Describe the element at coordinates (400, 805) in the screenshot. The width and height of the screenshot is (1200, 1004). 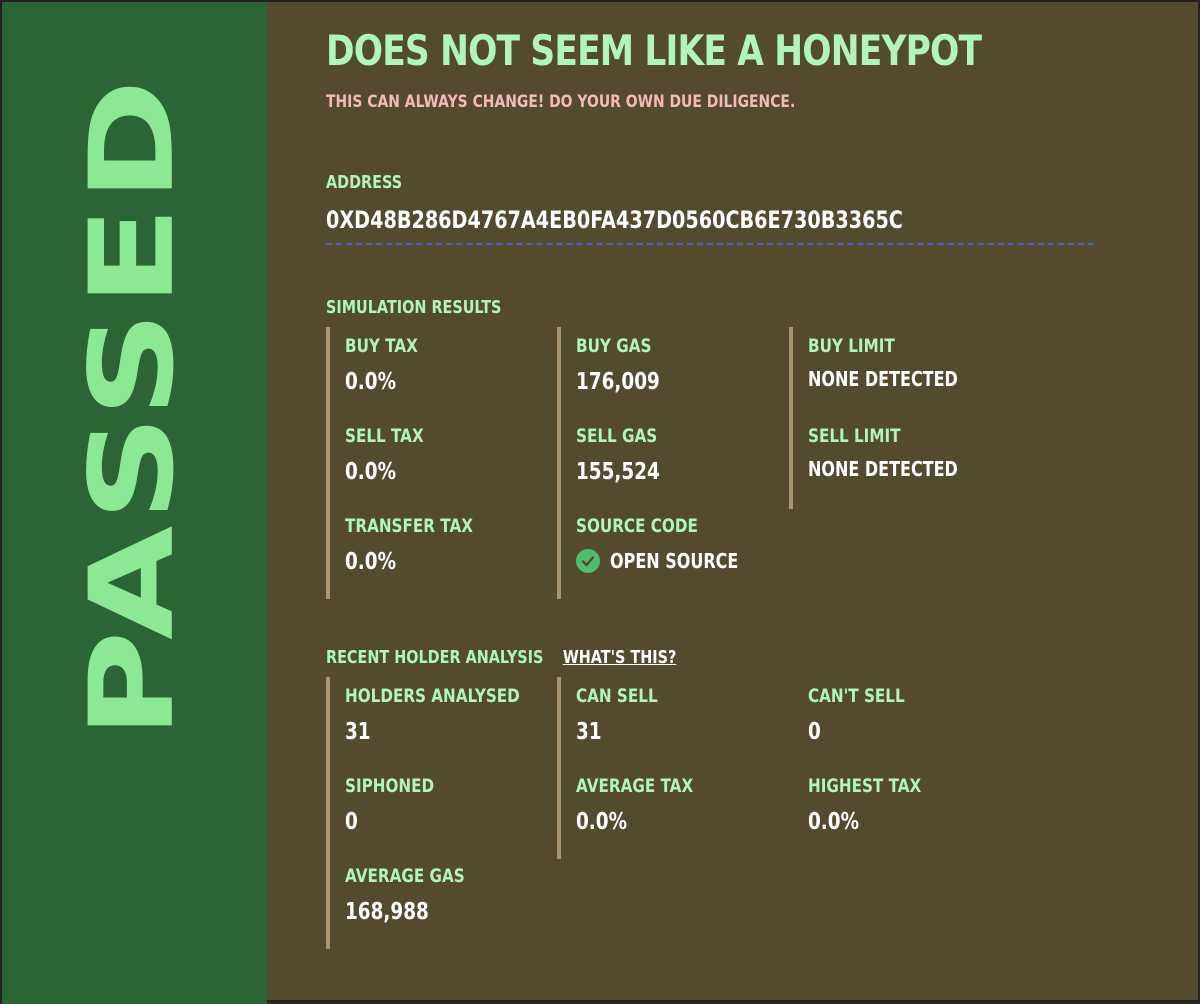
I see `siphoned-metric: SIPHONED 0` at that location.